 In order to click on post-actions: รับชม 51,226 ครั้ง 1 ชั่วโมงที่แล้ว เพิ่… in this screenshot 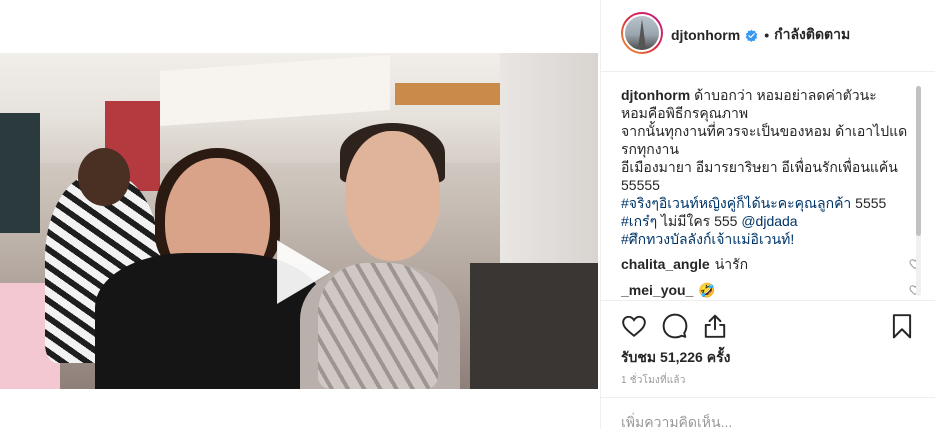, I will do `click(768, 364)`.